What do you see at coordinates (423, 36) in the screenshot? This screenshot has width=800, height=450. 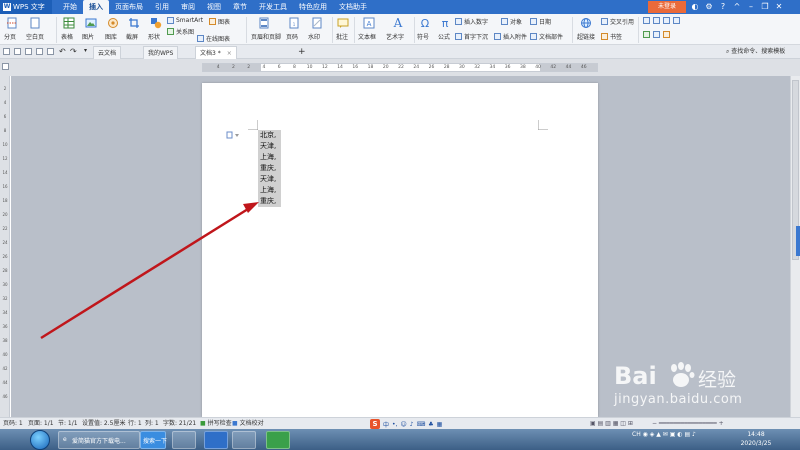 I see `symbol-button: 符号` at bounding box center [423, 36].